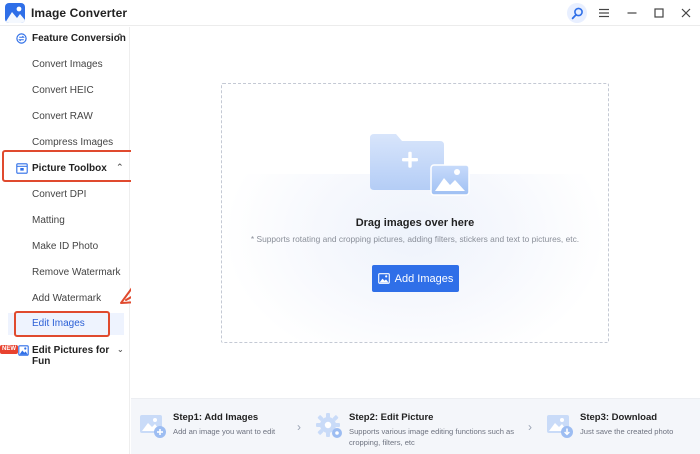  I want to click on section-edit-pictures-for-fun-label: Edit Pictures for Fun, so click(71, 356).